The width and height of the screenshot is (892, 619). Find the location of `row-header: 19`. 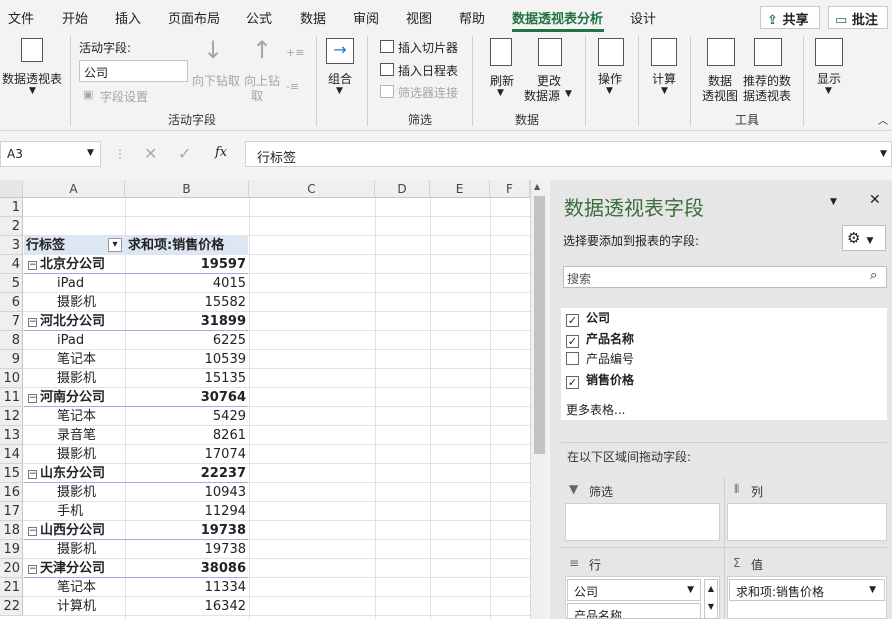

row-header: 19 is located at coordinates (11, 549).